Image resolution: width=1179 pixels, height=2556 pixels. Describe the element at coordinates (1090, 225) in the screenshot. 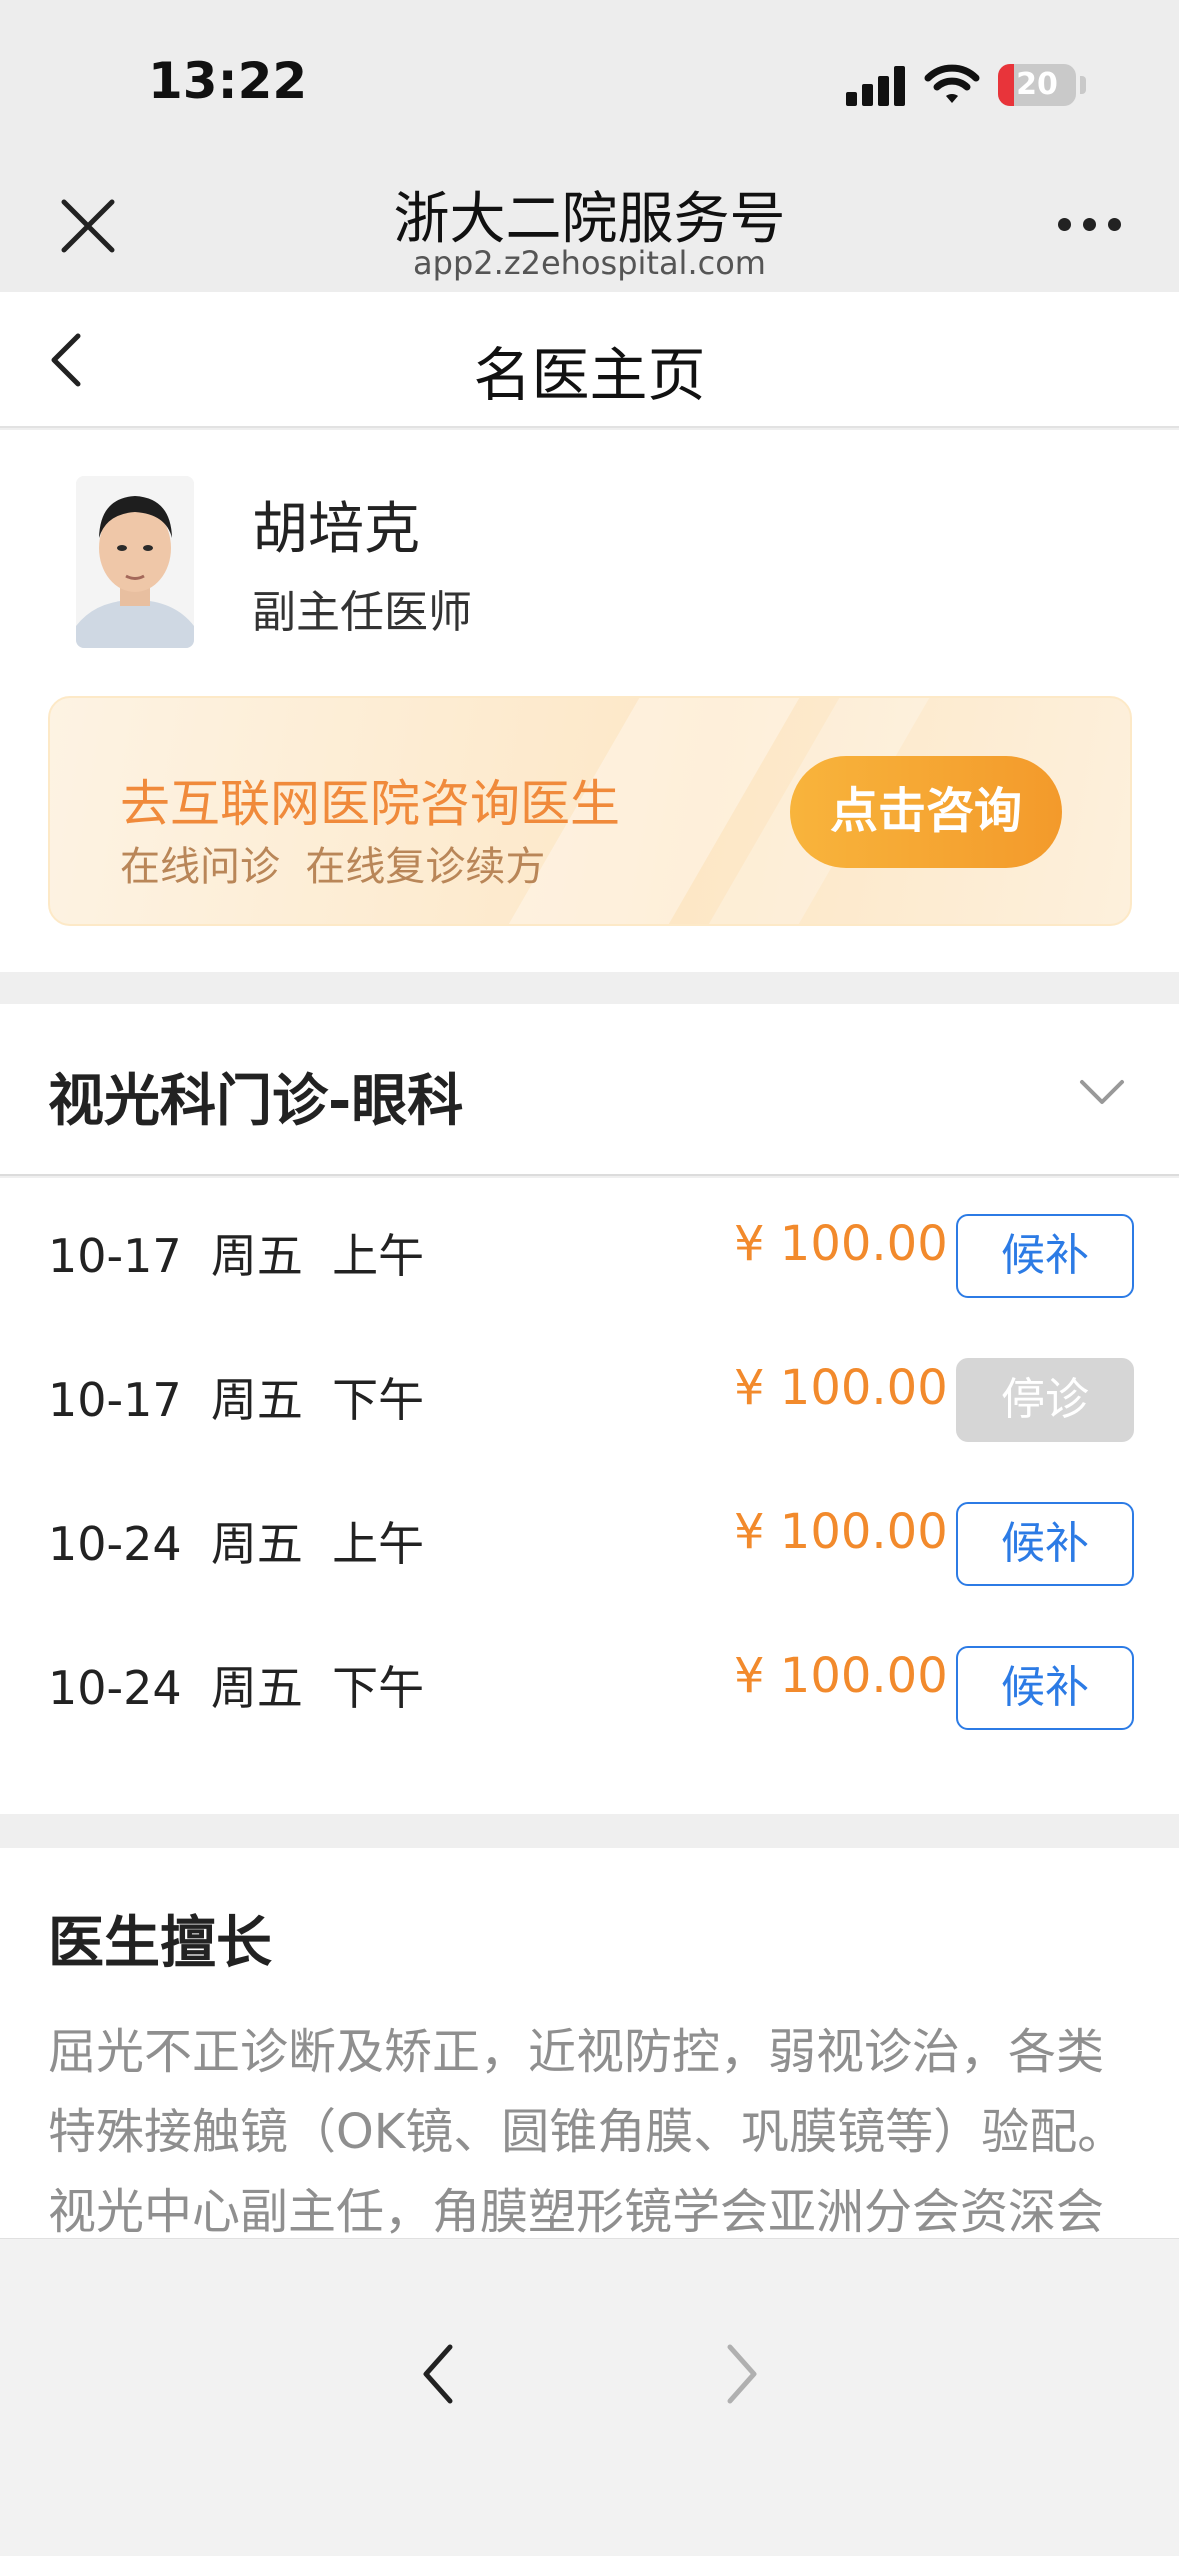

I see `more-icon` at that location.